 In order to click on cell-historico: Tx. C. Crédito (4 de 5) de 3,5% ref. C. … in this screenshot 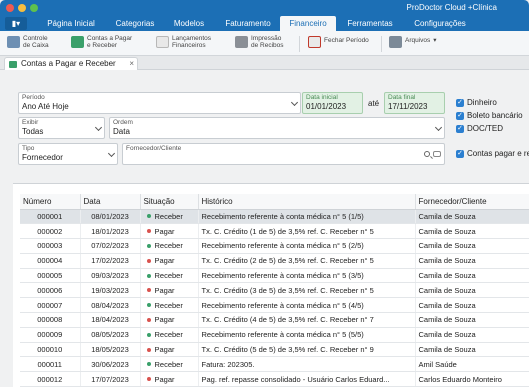, I will do `click(307, 320)`.